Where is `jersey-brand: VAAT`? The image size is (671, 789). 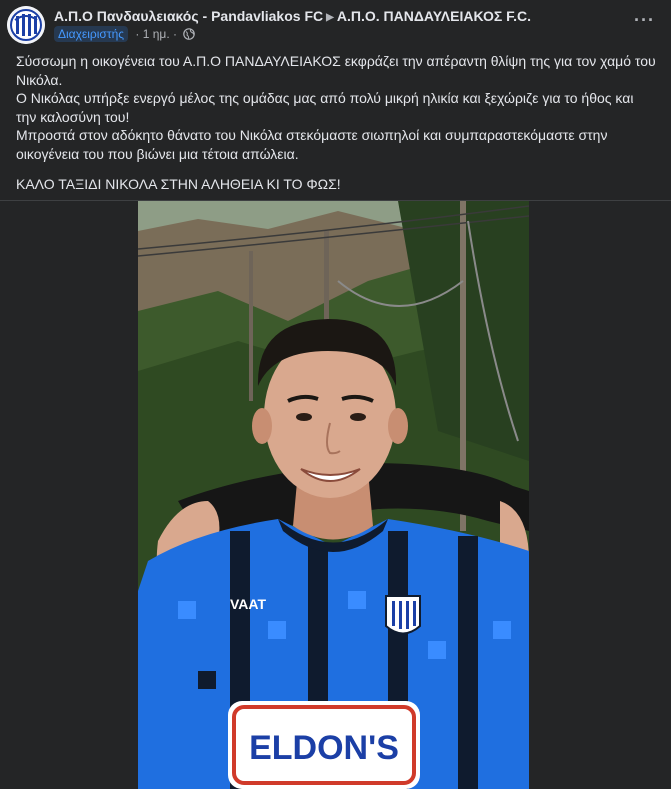
jersey-brand: VAAT is located at coordinates (248, 604).